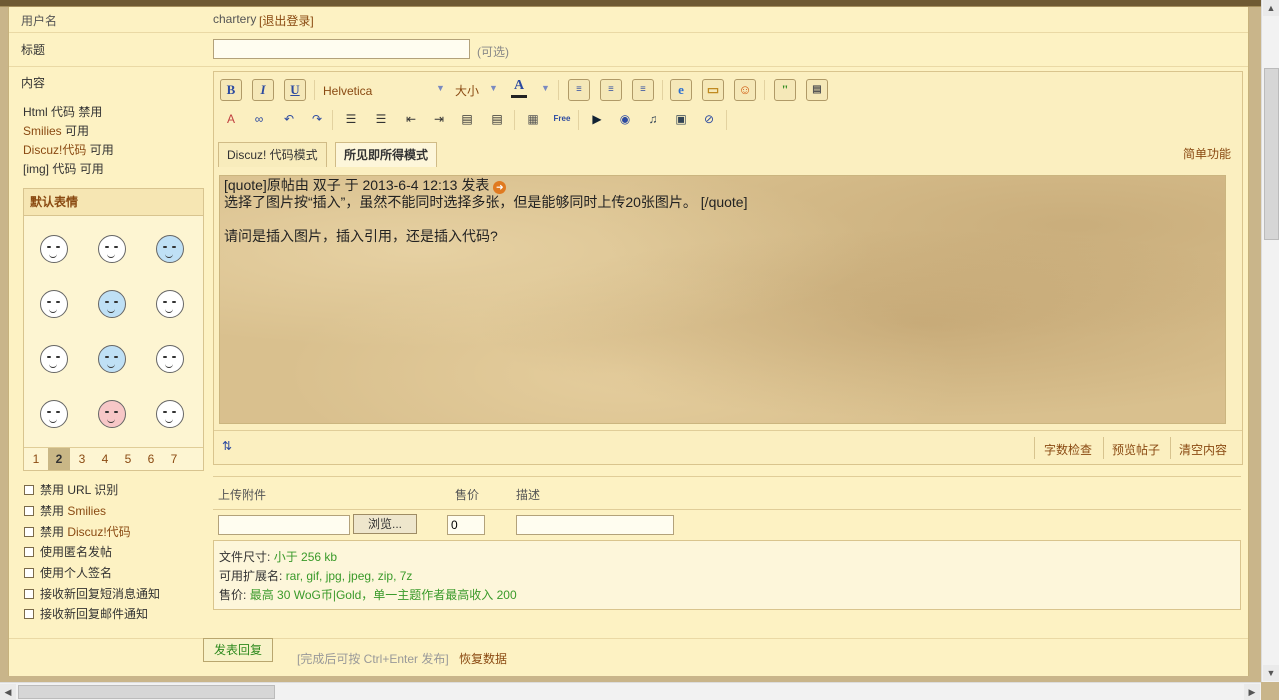  Describe the element at coordinates (653, 119) in the screenshot. I see `audio-icon: ♫` at that location.